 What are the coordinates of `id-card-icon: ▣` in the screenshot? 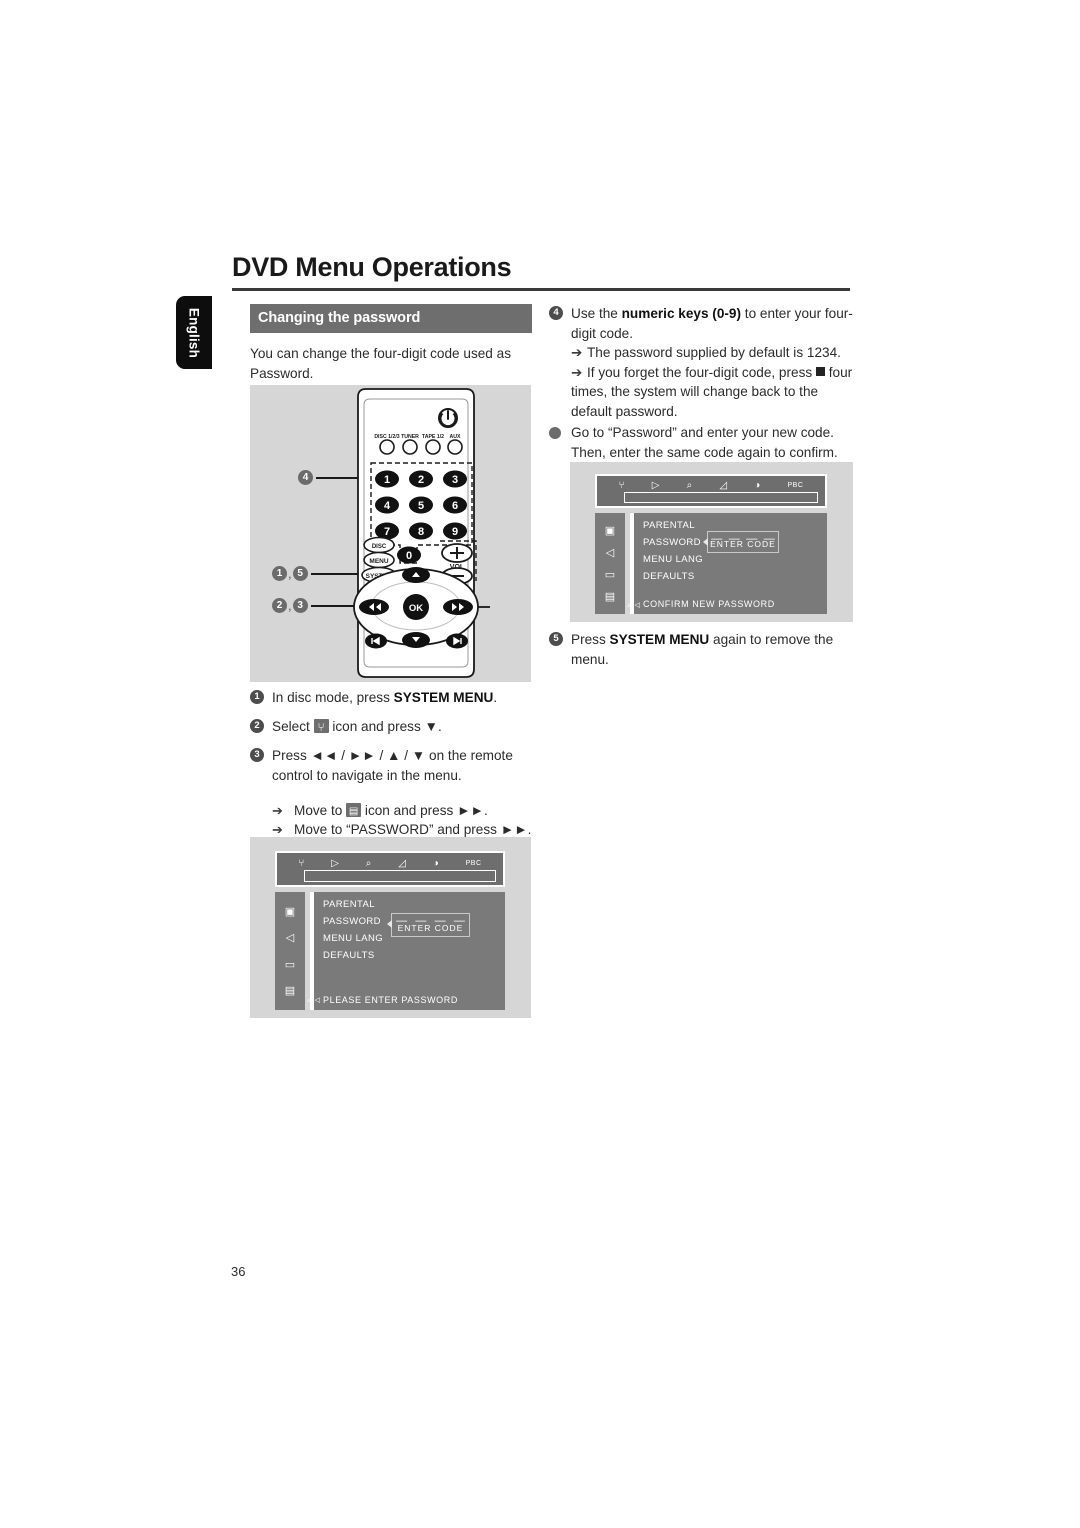 It's located at (610, 530).